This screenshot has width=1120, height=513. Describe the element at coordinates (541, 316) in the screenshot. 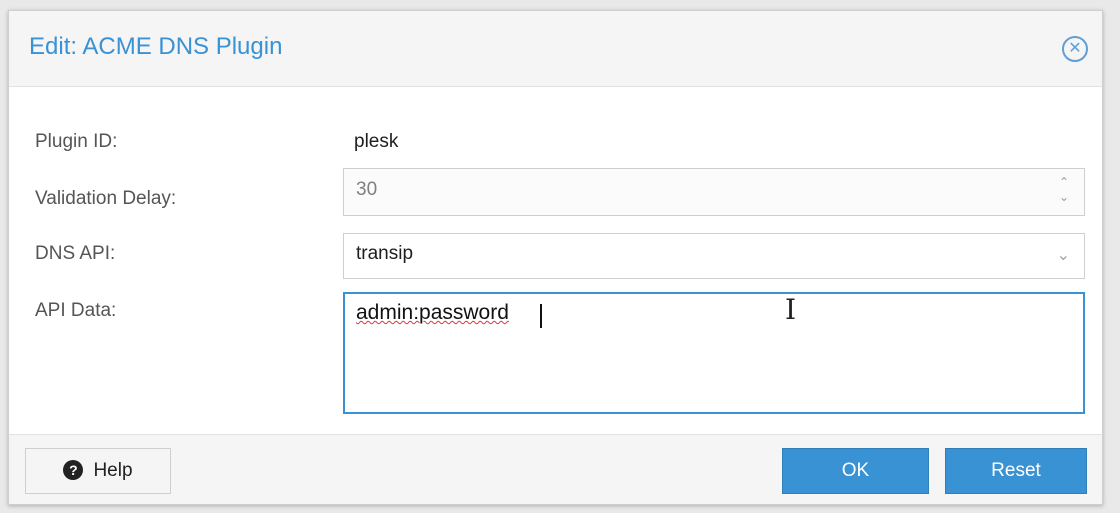

I see `text-caret` at that location.